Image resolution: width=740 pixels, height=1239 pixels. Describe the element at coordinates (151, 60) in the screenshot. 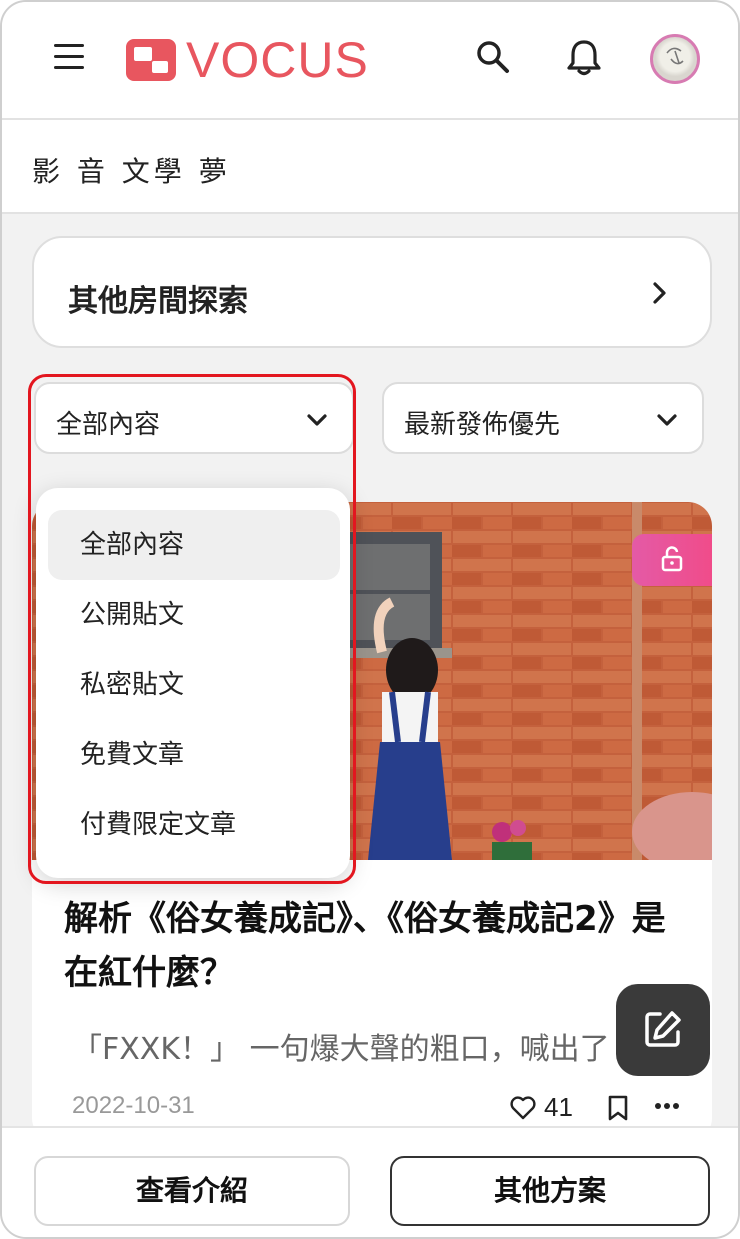

I see `logo-mark-icon` at that location.